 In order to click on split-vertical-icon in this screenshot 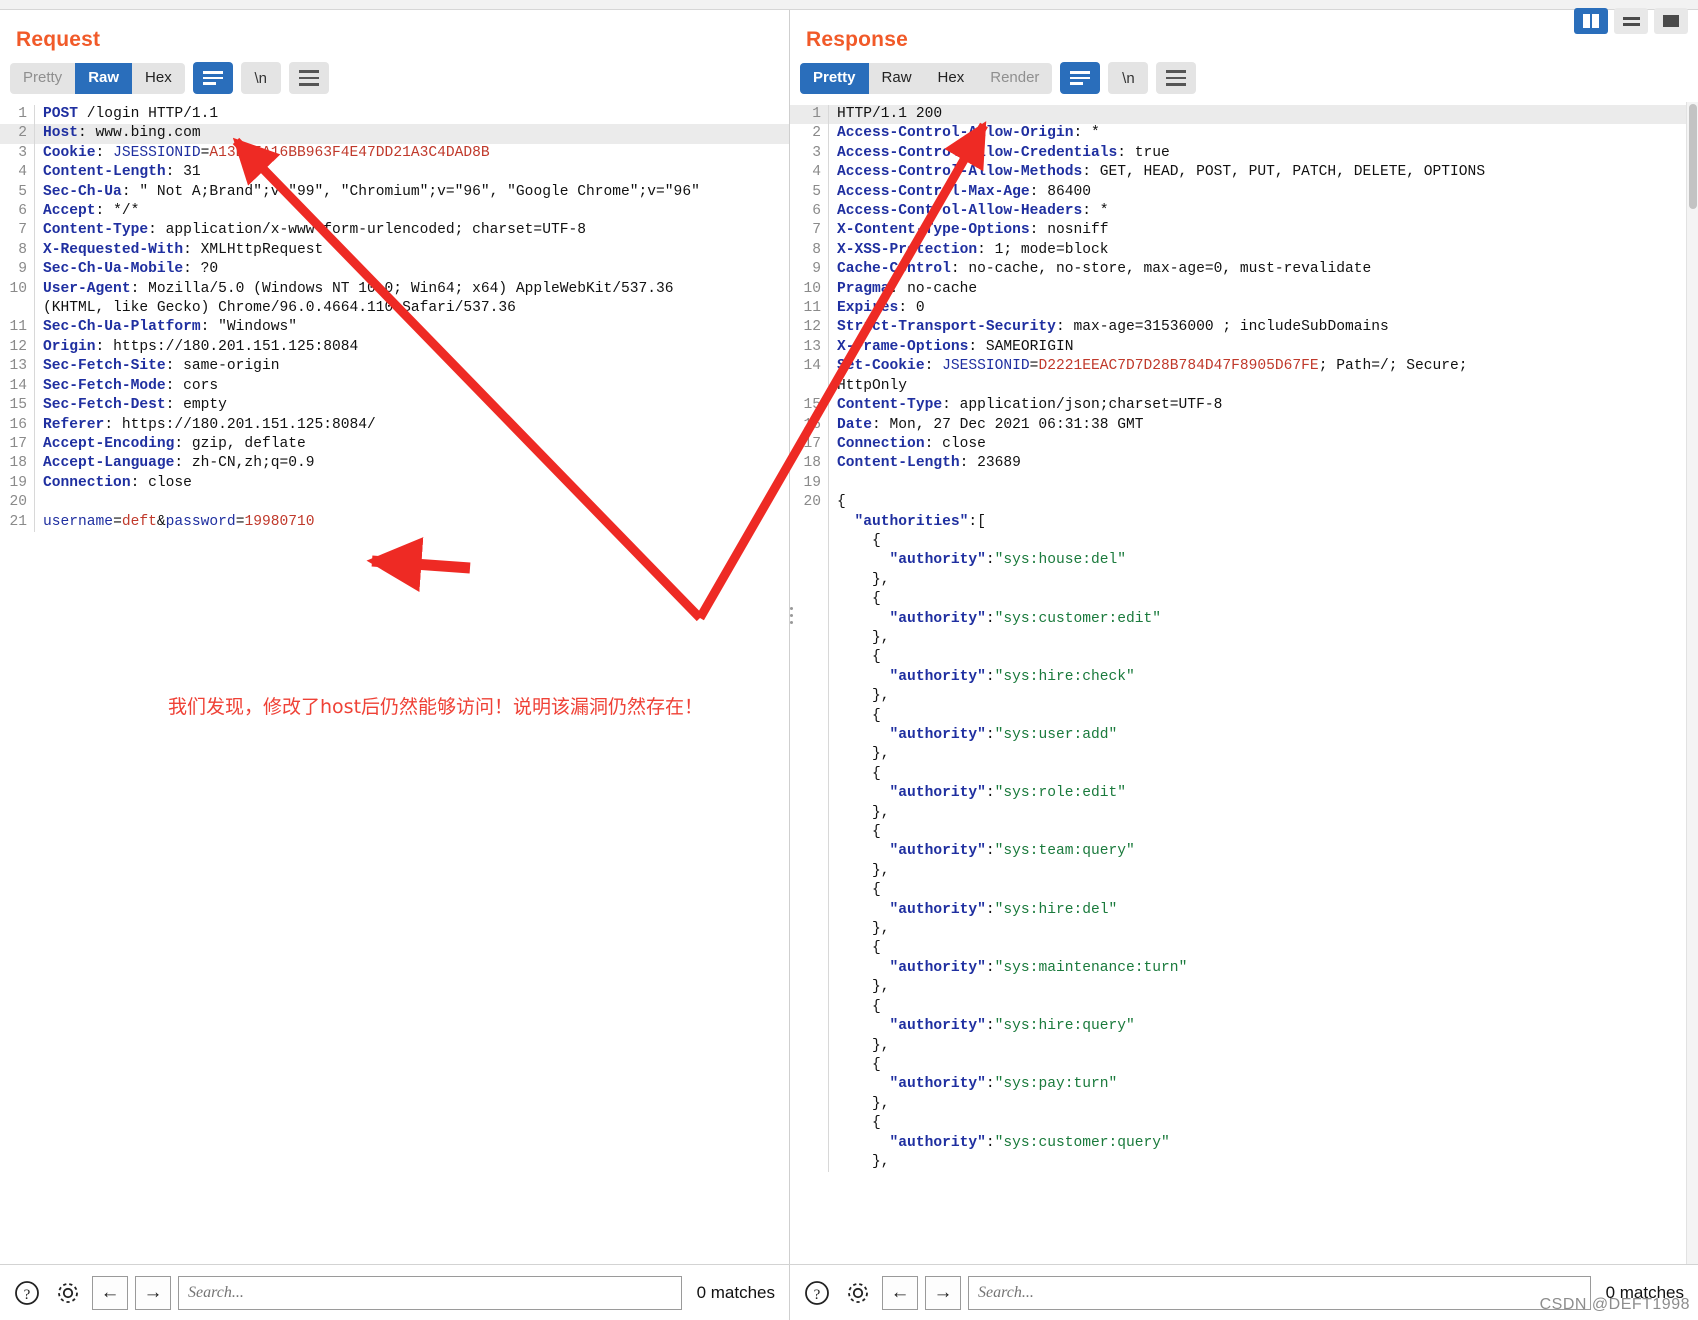, I will do `click(1591, 21)`.